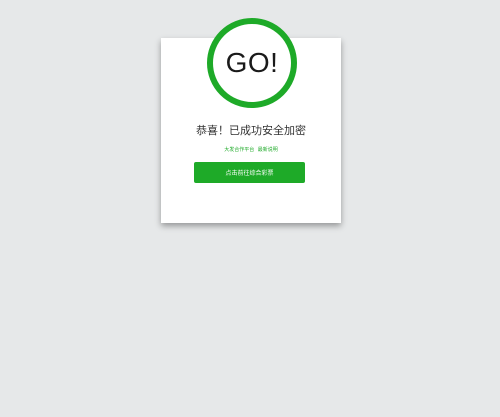 The image size is (500, 417). I want to click on latest-notes-link: 最新说明, so click(268, 150).